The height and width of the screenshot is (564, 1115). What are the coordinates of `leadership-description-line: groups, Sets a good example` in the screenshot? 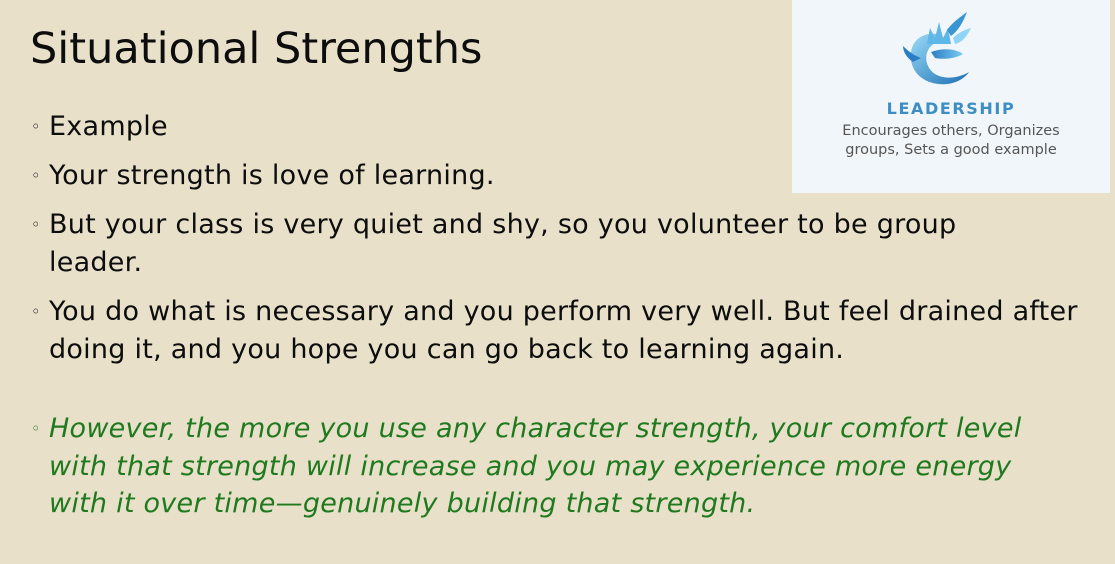 It's located at (951, 150).